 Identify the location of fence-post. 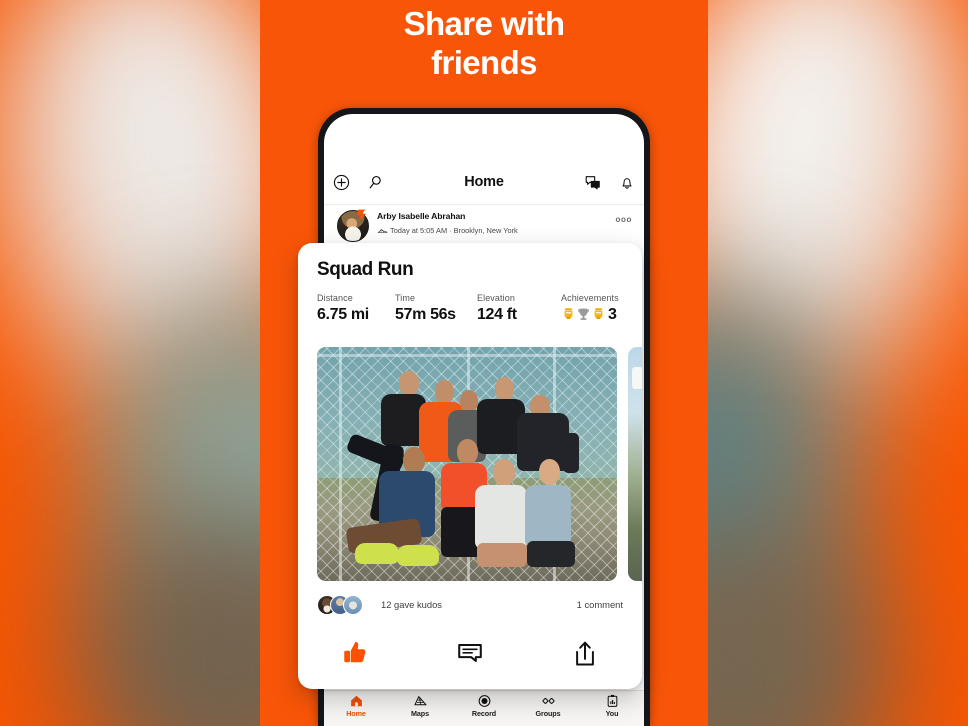
(340, 464).